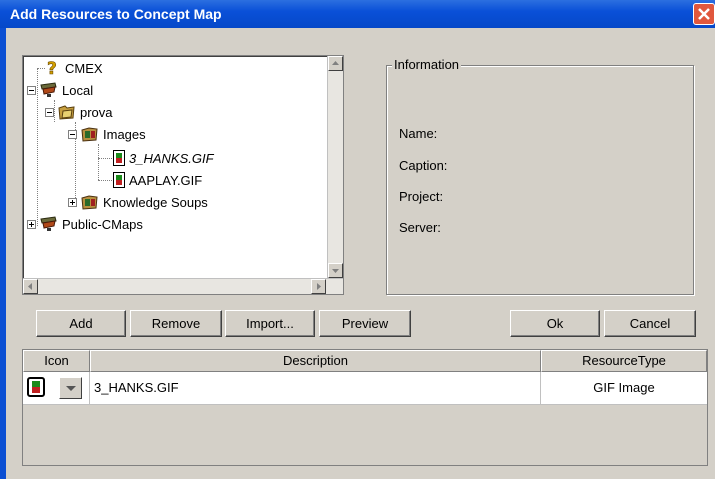  Describe the element at coordinates (335, 167) in the screenshot. I see `tree-vertical-scrollbar` at that location.